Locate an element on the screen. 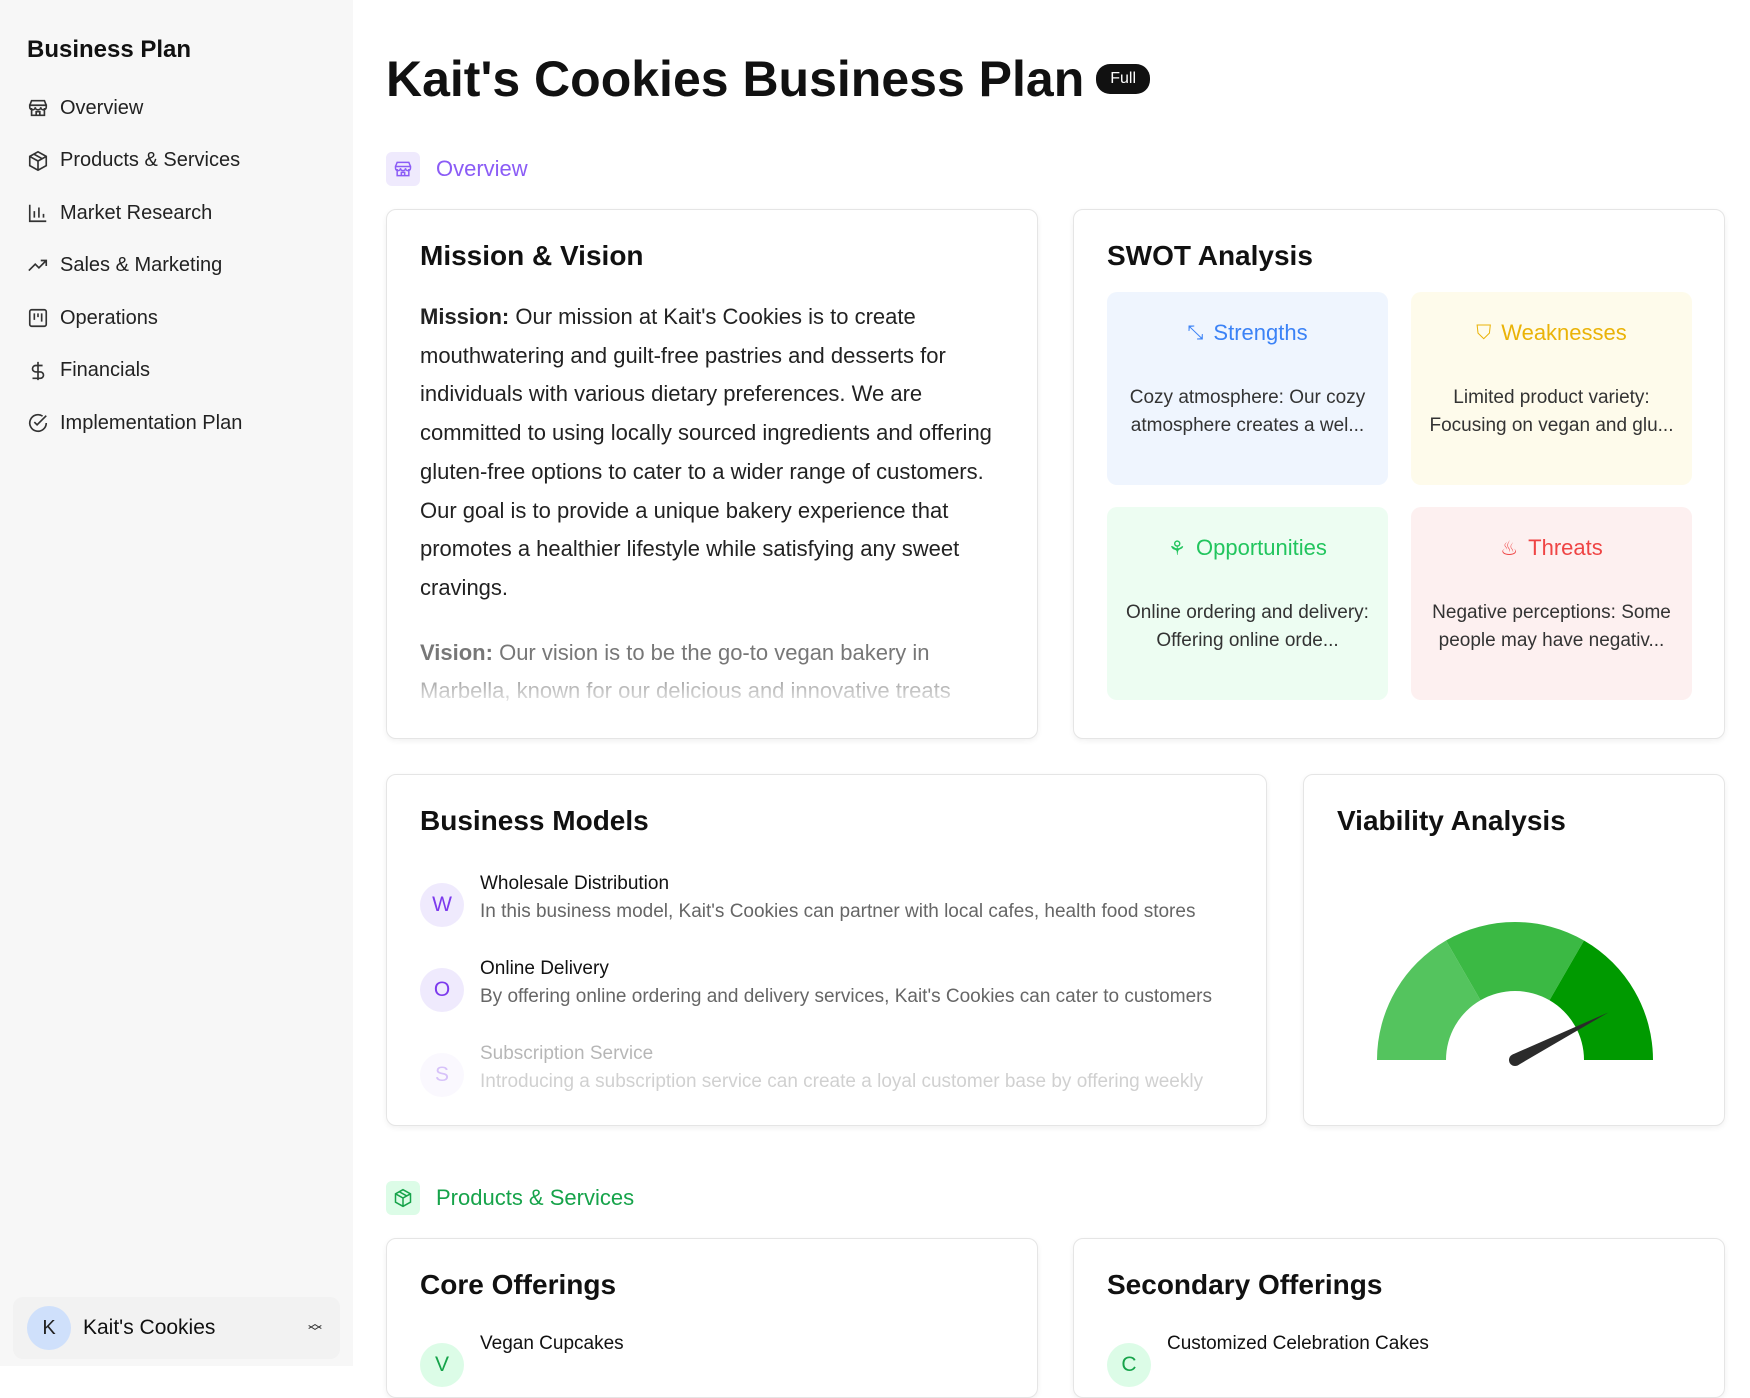 The width and height of the screenshot is (1750, 1398). viability-gauge is located at coordinates (1515, 994).